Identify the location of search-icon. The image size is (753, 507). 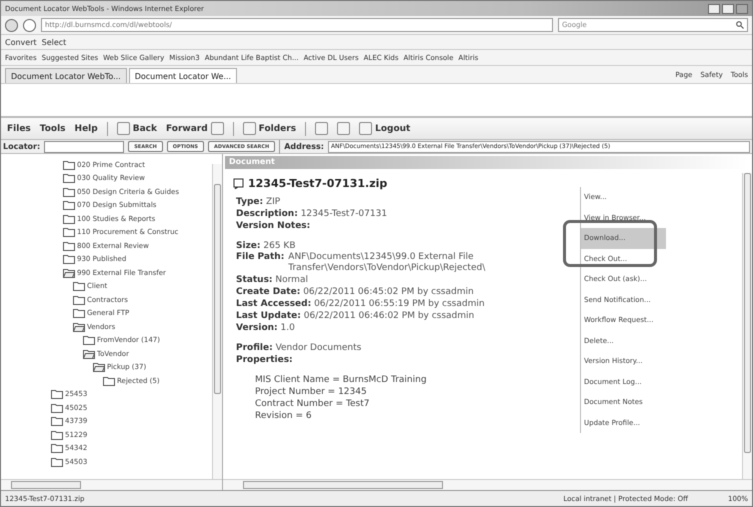
(740, 25).